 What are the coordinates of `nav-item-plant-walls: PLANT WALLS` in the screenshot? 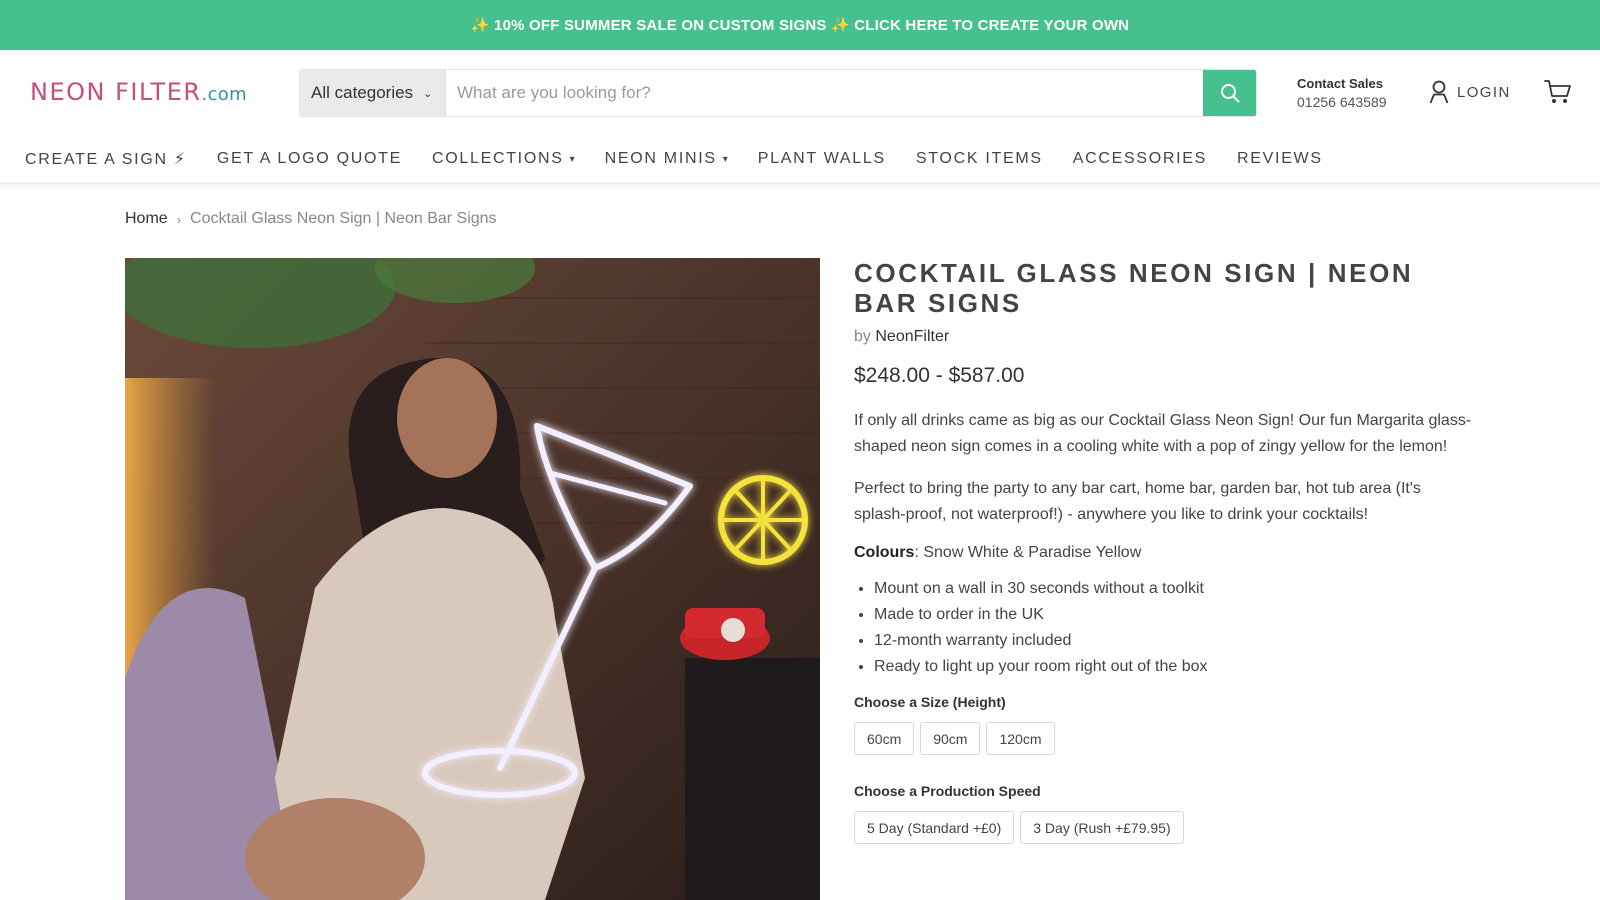 It's located at (822, 159).